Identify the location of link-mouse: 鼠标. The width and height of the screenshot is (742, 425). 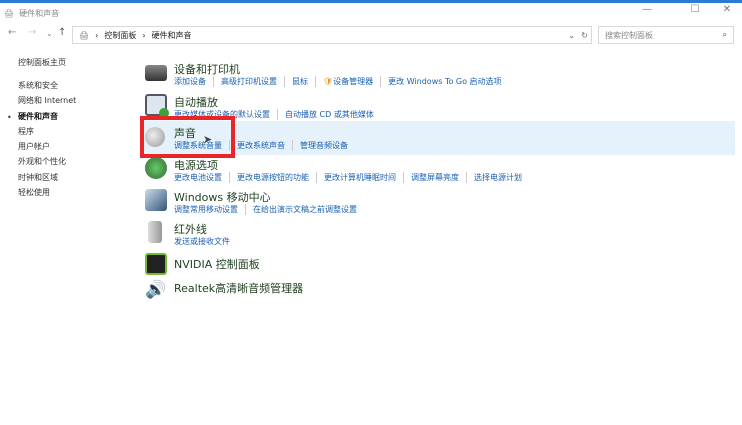
(304, 81).